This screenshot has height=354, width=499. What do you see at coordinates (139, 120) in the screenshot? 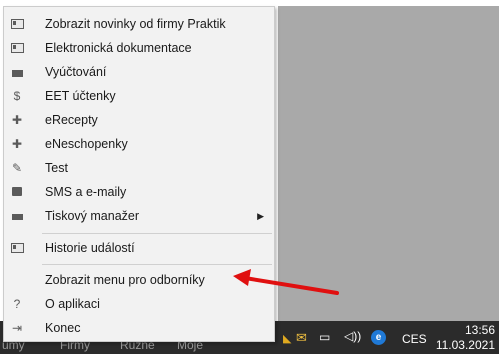
I see `menu-item-erecepty: ✚ eRecepty` at bounding box center [139, 120].